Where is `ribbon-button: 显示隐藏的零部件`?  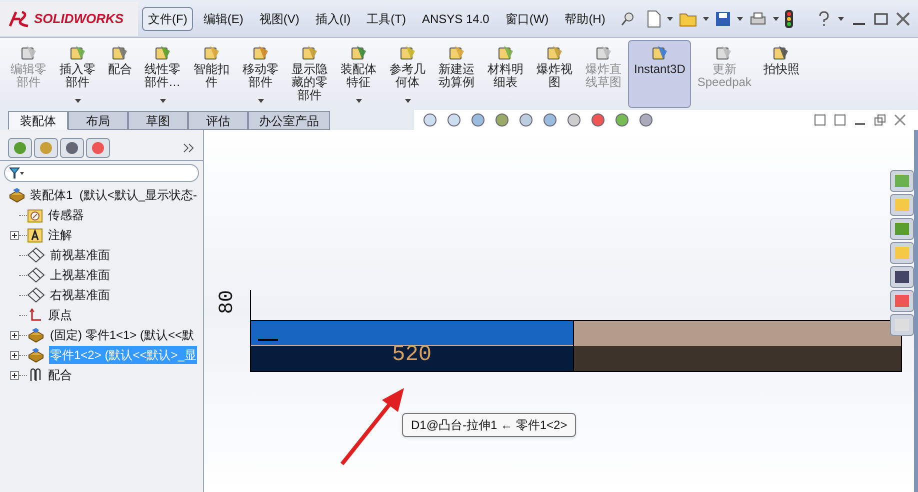 ribbon-button: 显示隐藏的零部件 is located at coordinates (309, 74).